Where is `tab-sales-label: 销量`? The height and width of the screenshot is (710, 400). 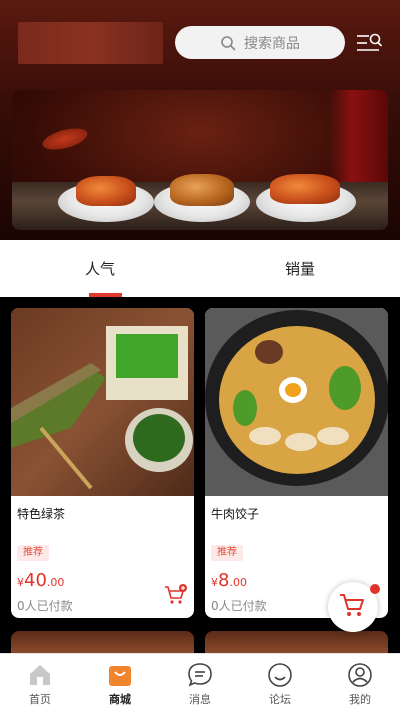 tab-sales-label: 销量 is located at coordinates (299, 269).